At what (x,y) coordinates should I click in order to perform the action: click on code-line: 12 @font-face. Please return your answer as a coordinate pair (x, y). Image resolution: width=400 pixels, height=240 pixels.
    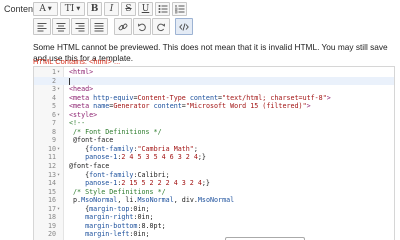
    Looking at the image, I should click on (214, 166).